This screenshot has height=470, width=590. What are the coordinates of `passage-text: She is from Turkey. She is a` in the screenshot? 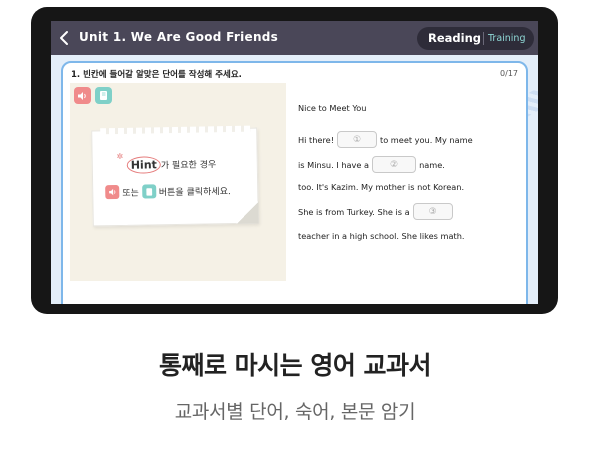 It's located at (354, 211).